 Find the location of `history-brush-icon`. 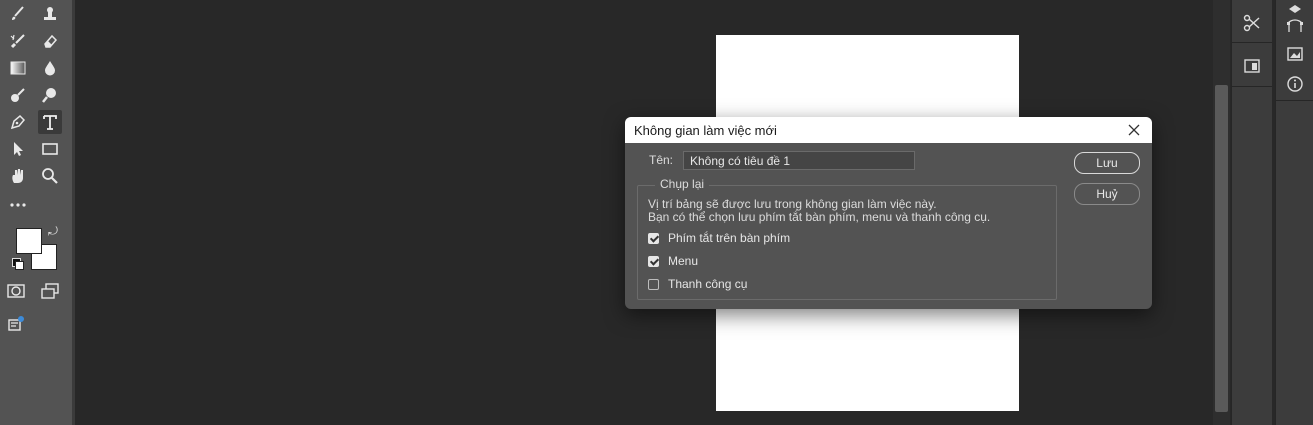

history-brush-icon is located at coordinates (18, 41).